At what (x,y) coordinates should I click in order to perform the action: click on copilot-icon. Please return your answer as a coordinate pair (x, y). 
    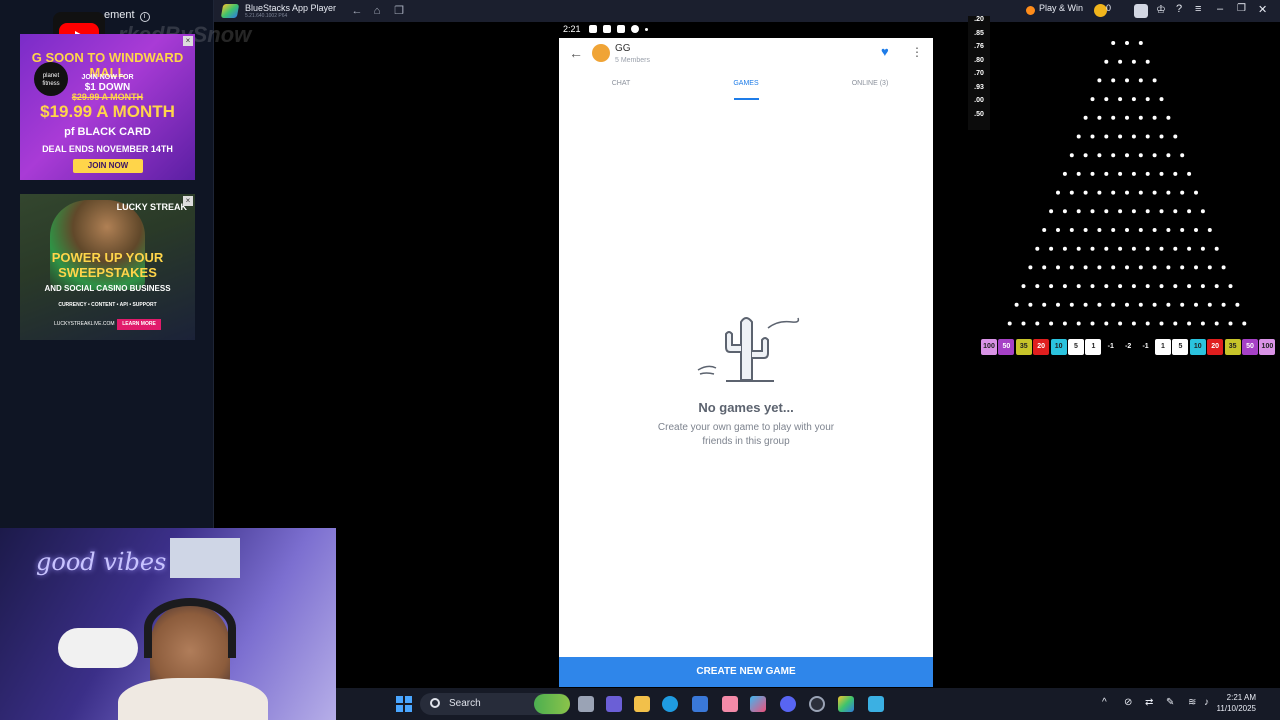
    Looking at the image, I should click on (758, 704).